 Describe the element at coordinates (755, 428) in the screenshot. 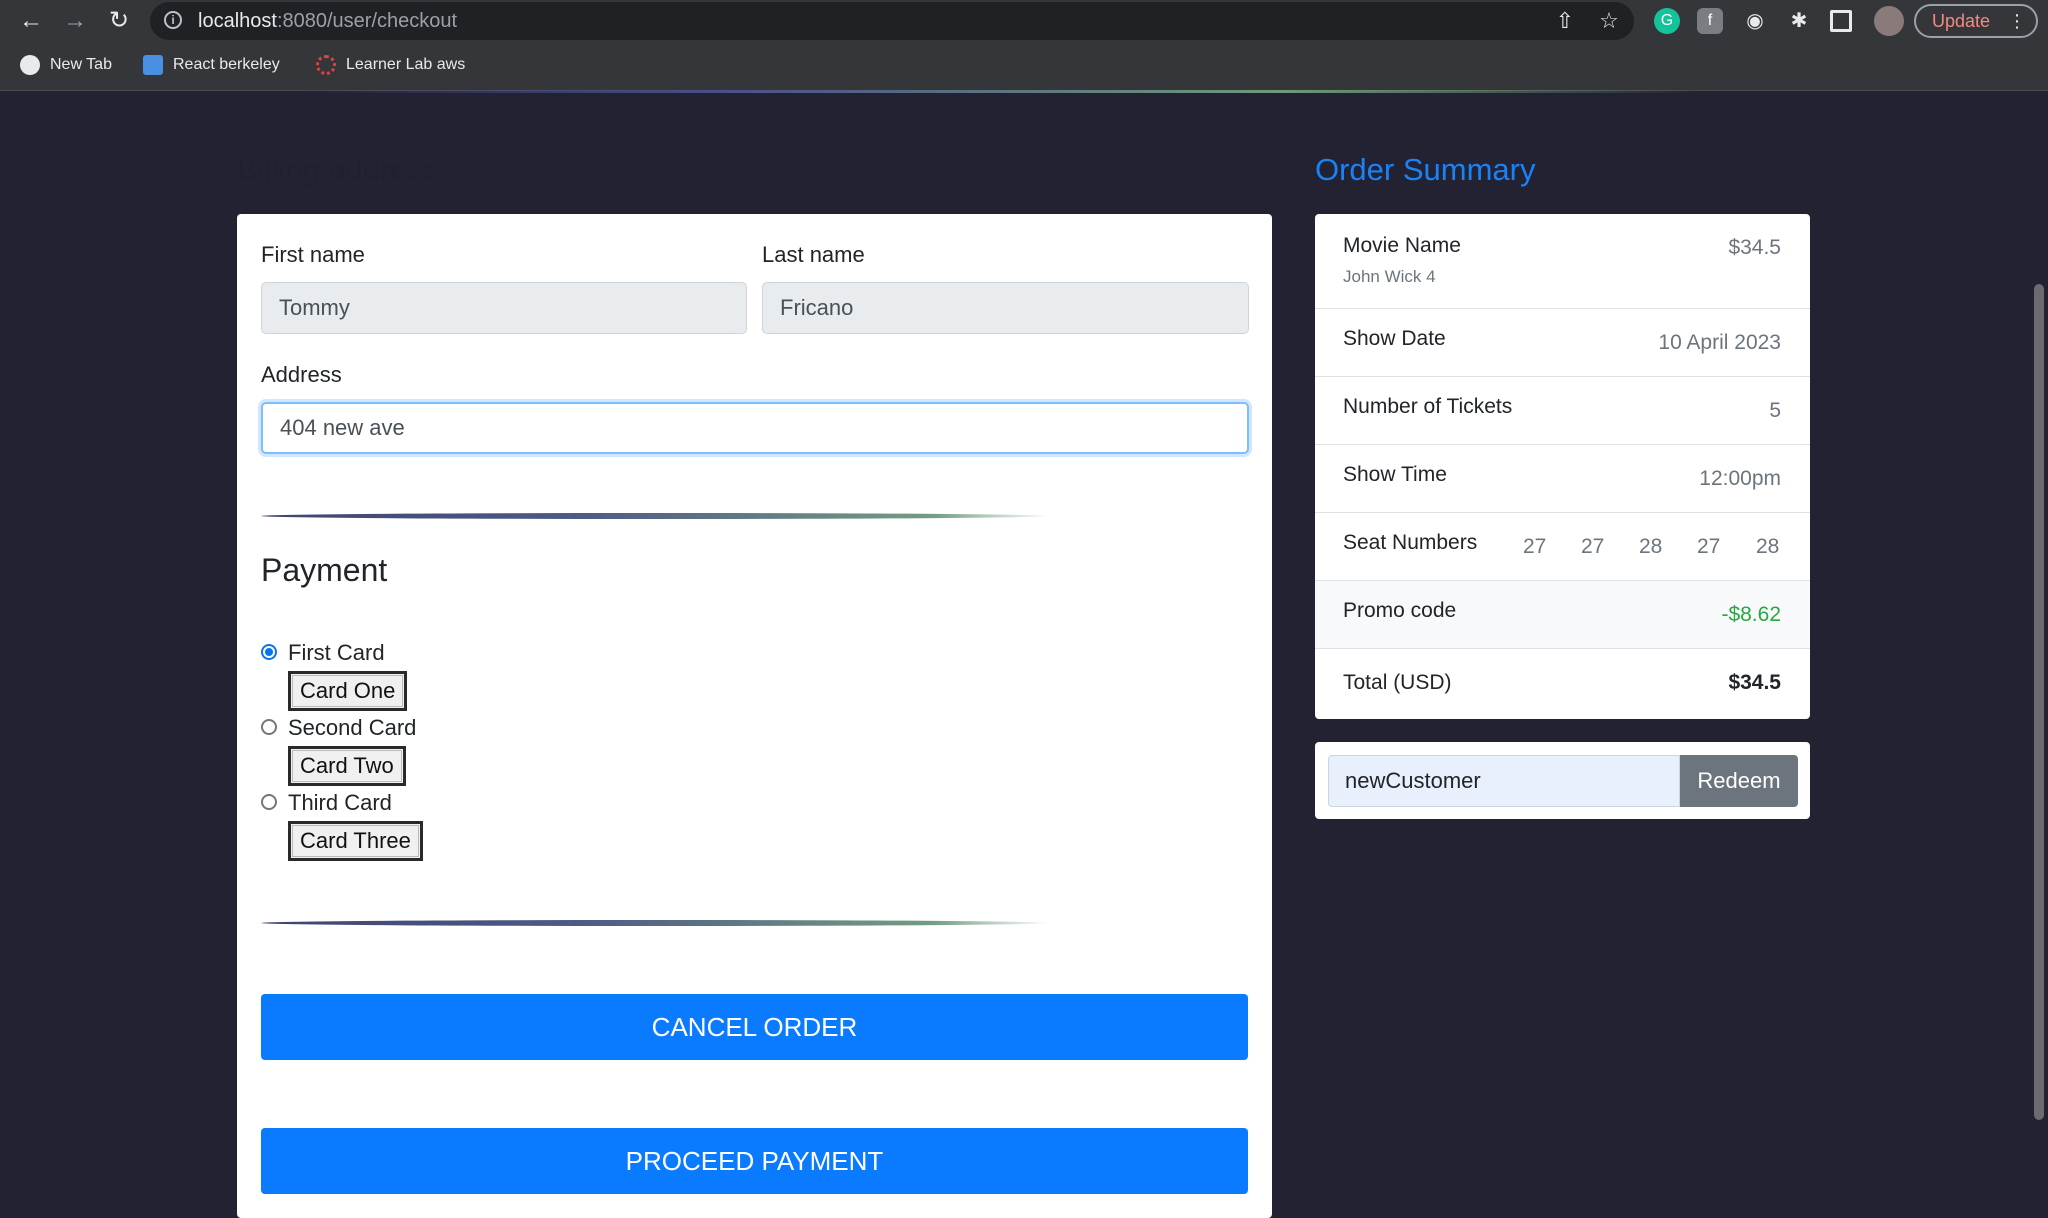

I see `address-input: 404 new ave` at that location.